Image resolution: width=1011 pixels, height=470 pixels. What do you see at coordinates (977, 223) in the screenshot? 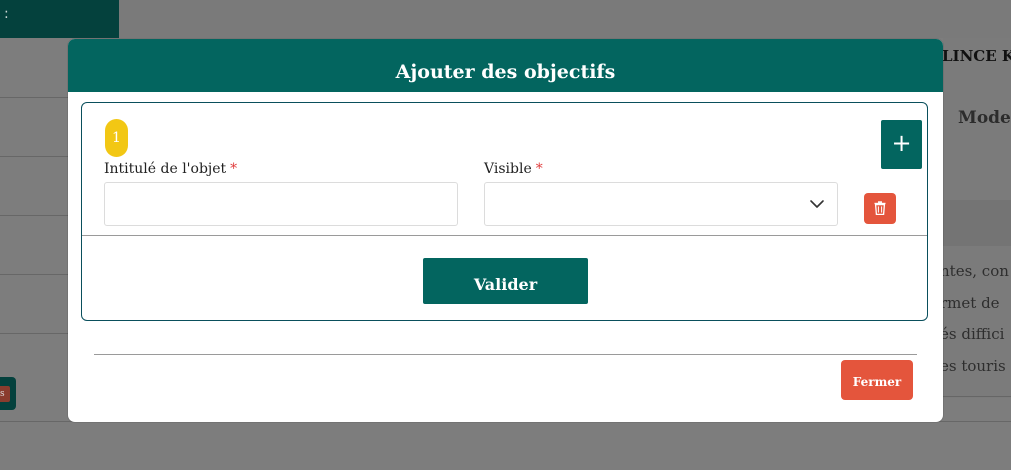
I see `background-band` at bounding box center [977, 223].